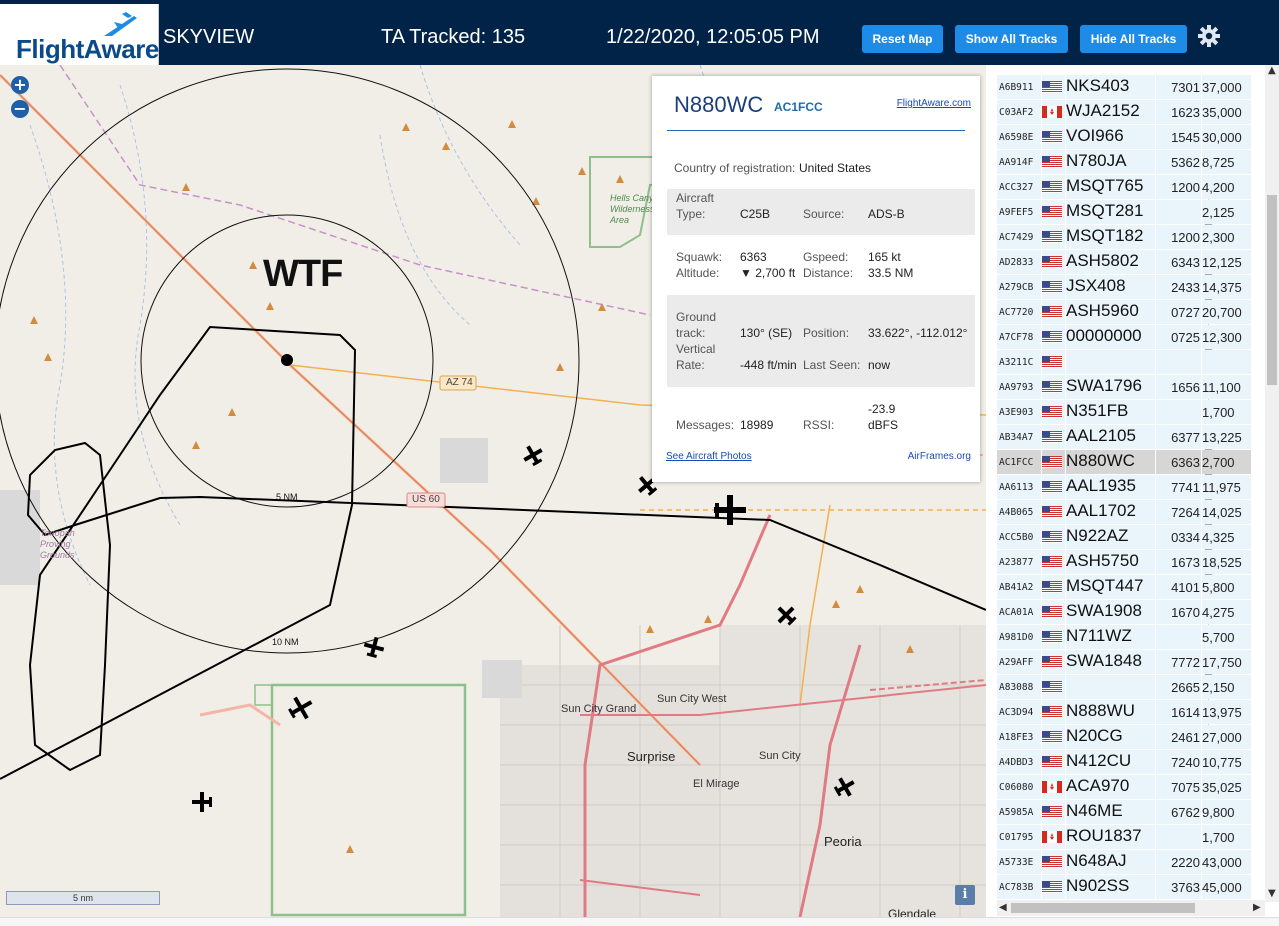 Image resolution: width=1279 pixels, height=926 pixels. What do you see at coordinates (1096, 285) in the screenshot?
I see `row-ident: JSX408` at bounding box center [1096, 285].